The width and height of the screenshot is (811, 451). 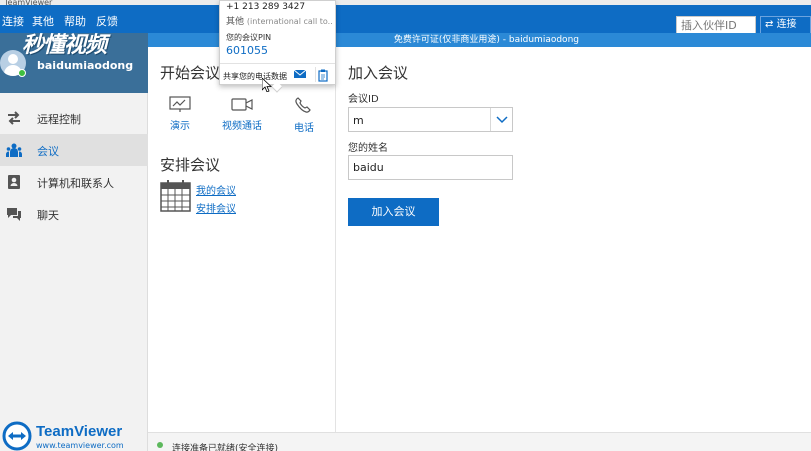 I want to click on video-camera-icon, so click(x=242, y=104).